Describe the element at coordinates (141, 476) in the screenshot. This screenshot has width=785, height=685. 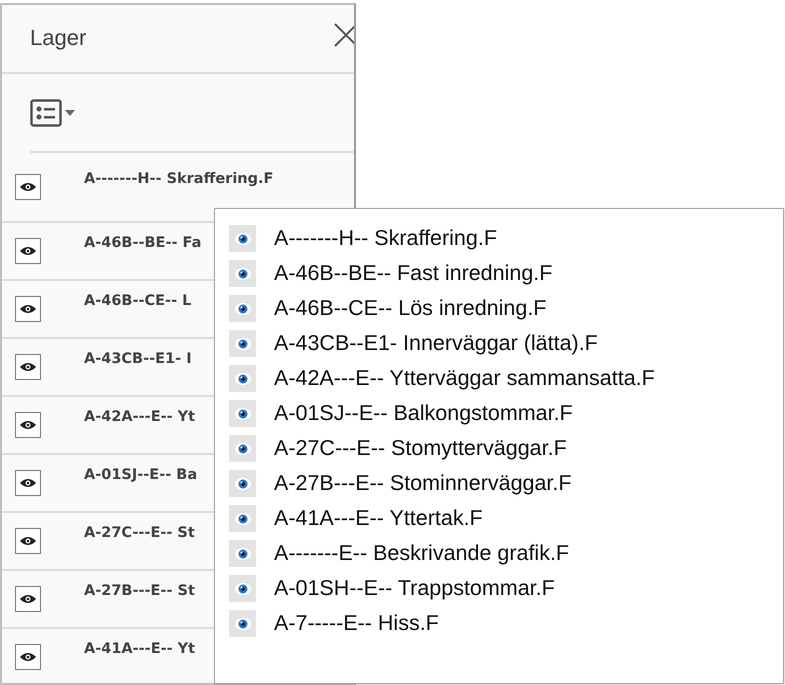
I see `layer-name: A-01SJ--E-- Ba` at that location.